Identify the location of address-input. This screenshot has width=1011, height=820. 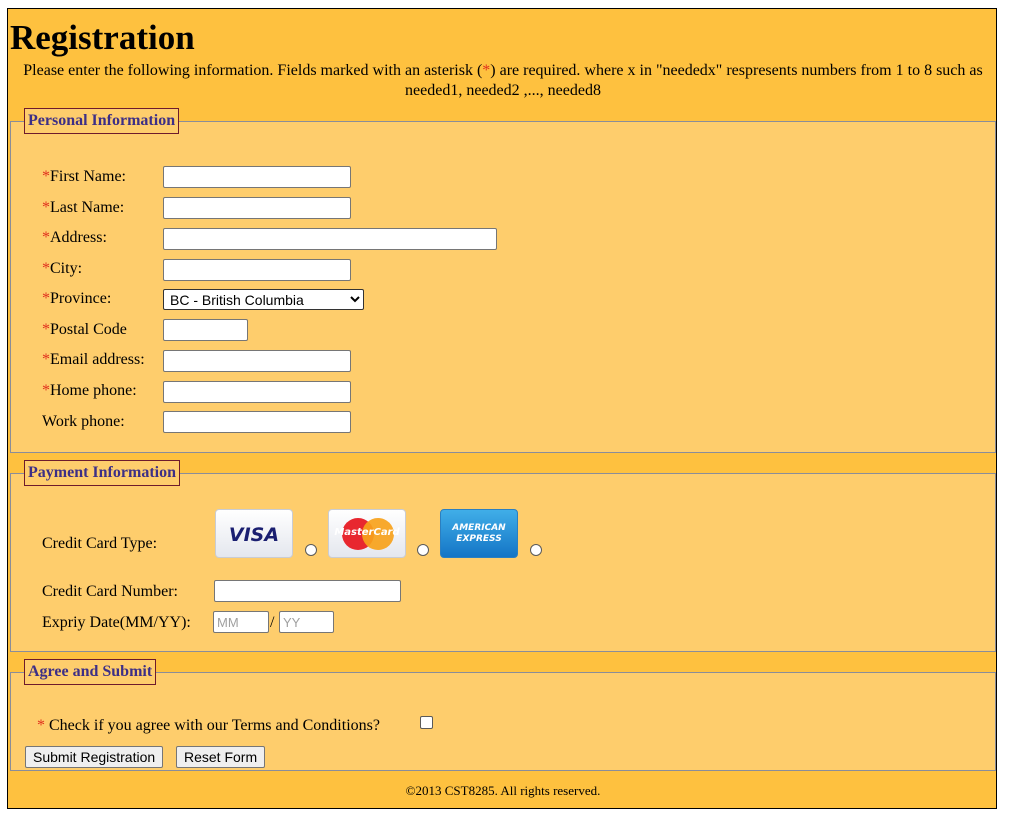
(330, 239).